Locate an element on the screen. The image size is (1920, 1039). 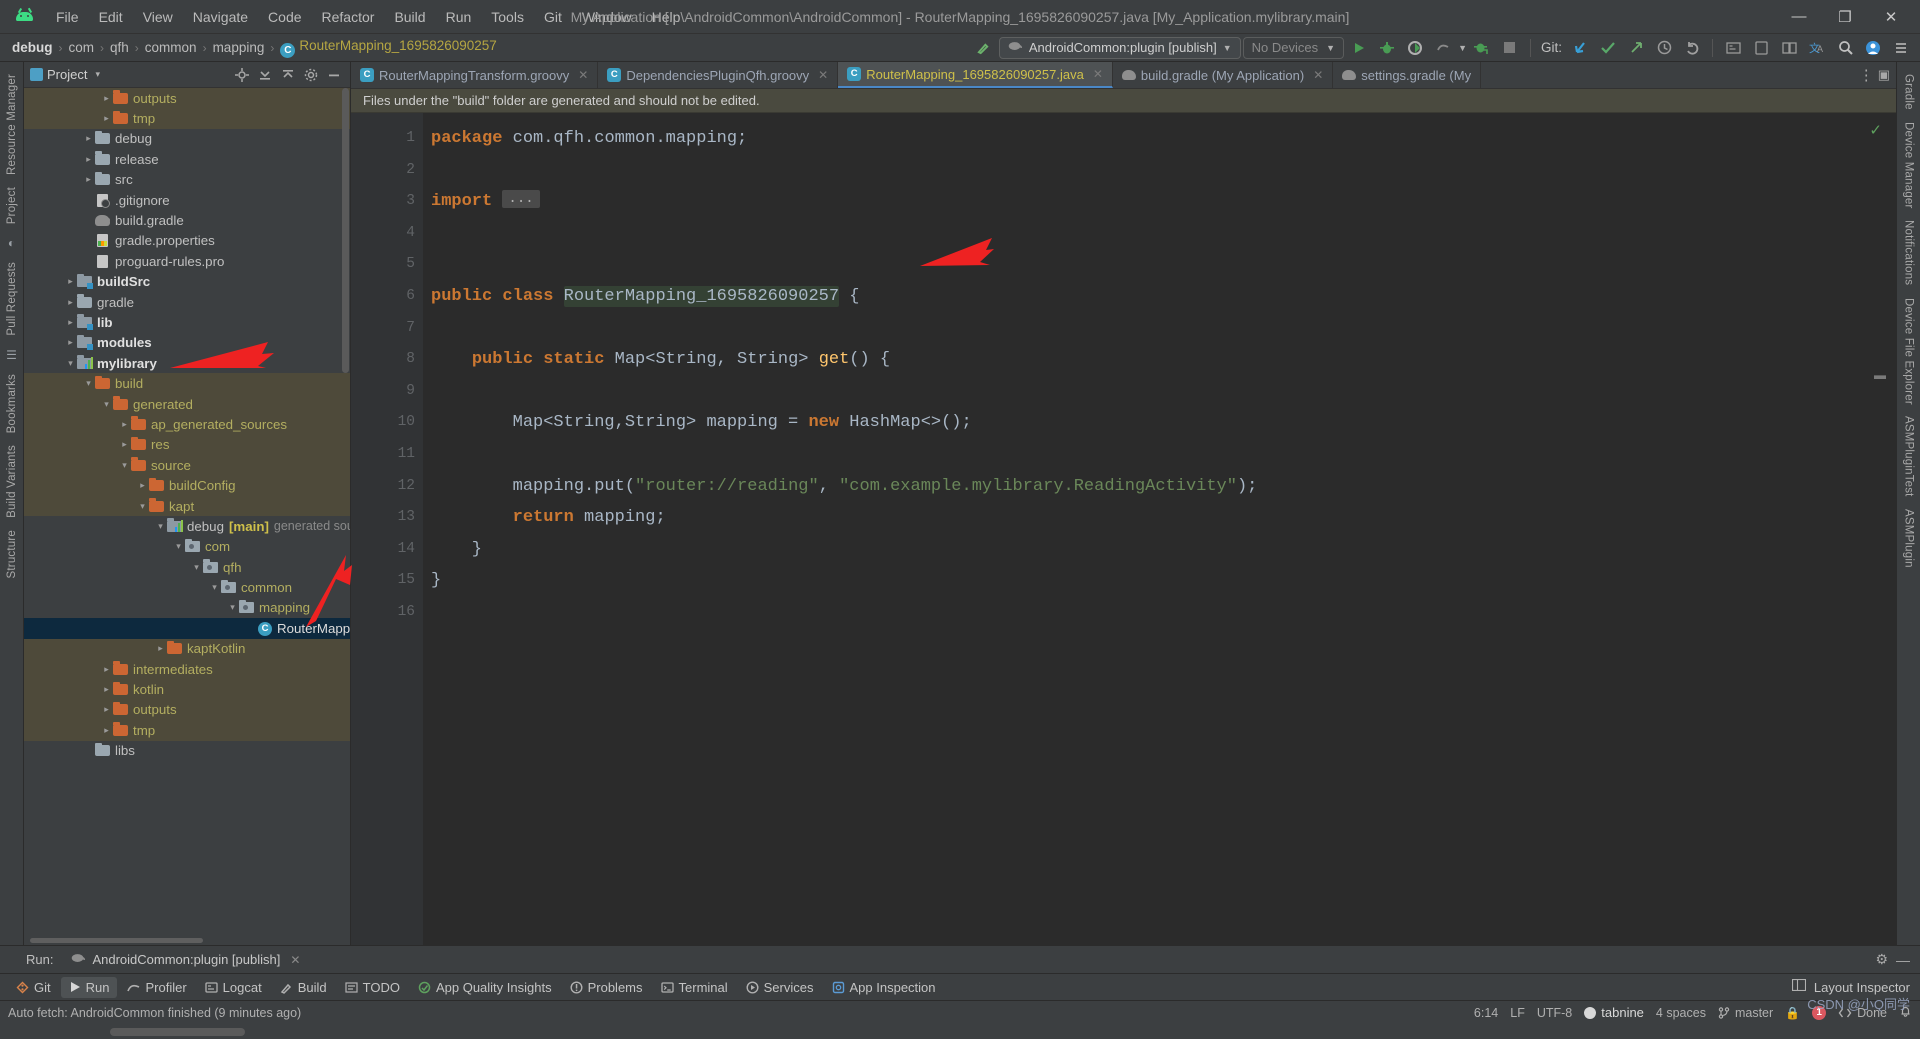
sidebar-item-resource-manager: Resource Manager is located at coordinates (12, 124).